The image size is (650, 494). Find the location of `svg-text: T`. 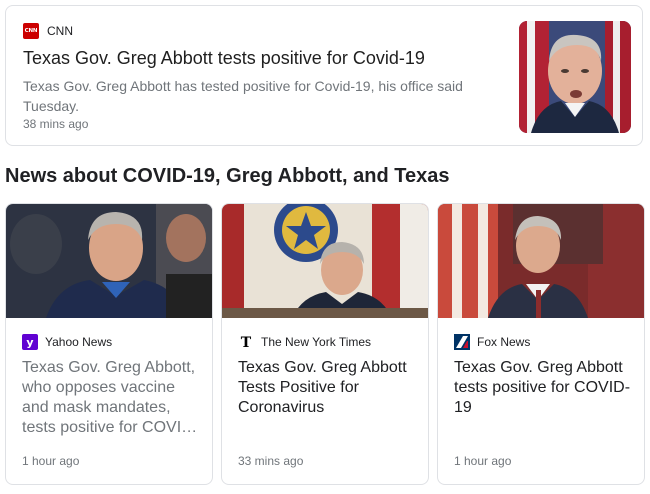

svg-text: T is located at coordinates (246, 342).